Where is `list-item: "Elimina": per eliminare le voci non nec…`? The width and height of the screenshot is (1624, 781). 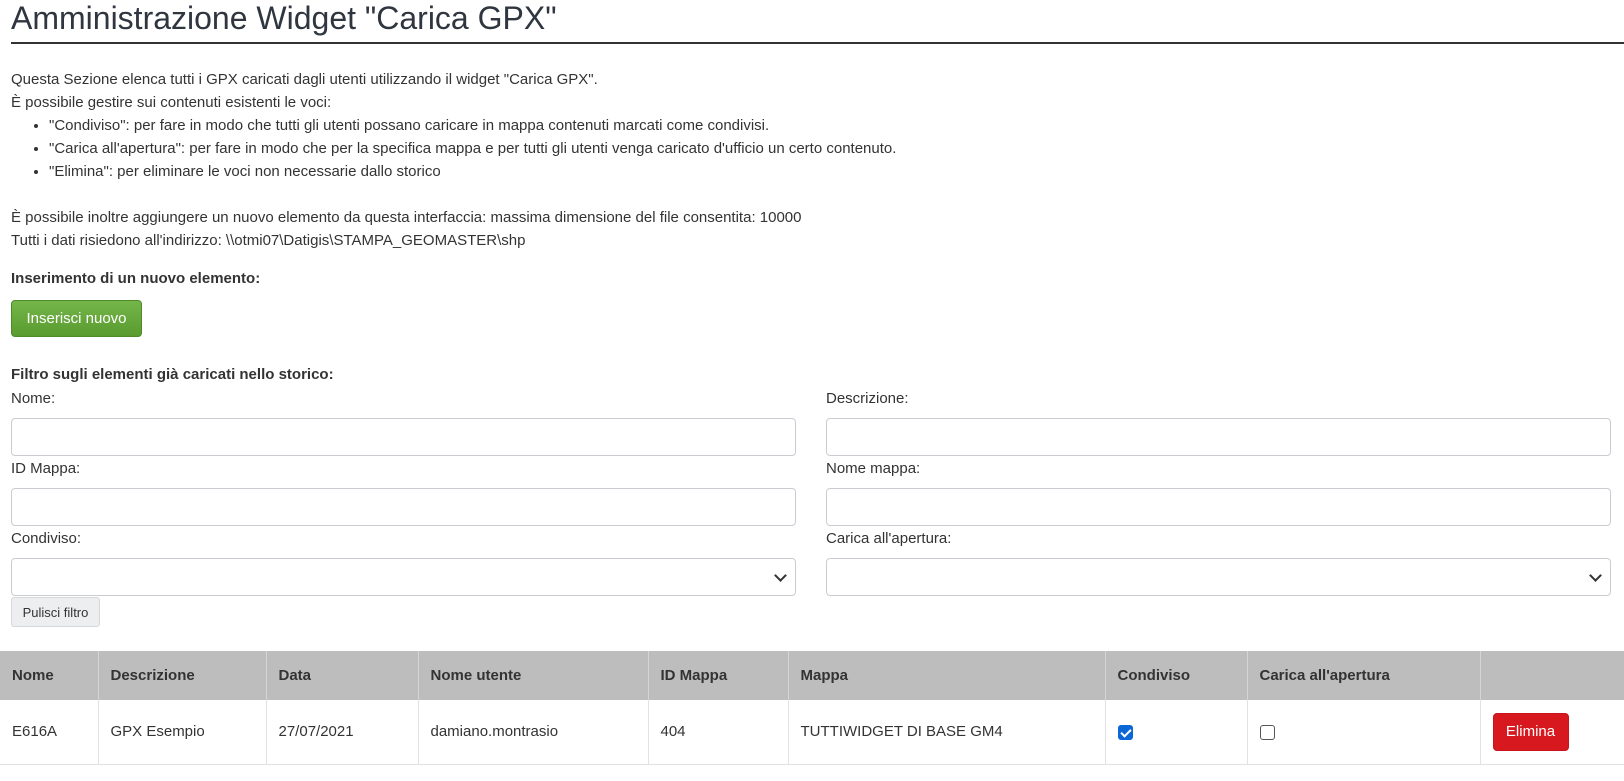 list-item: "Elimina": per eliminare le voci non nec… is located at coordinates (472, 171).